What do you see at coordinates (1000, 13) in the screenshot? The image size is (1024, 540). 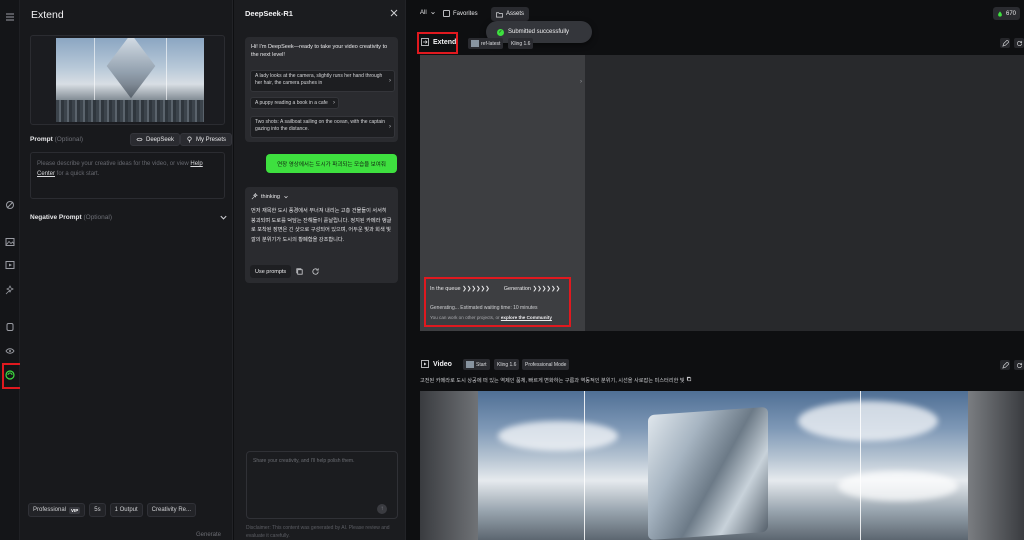 I see `credit-icon` at bounding box center [1000, 13].